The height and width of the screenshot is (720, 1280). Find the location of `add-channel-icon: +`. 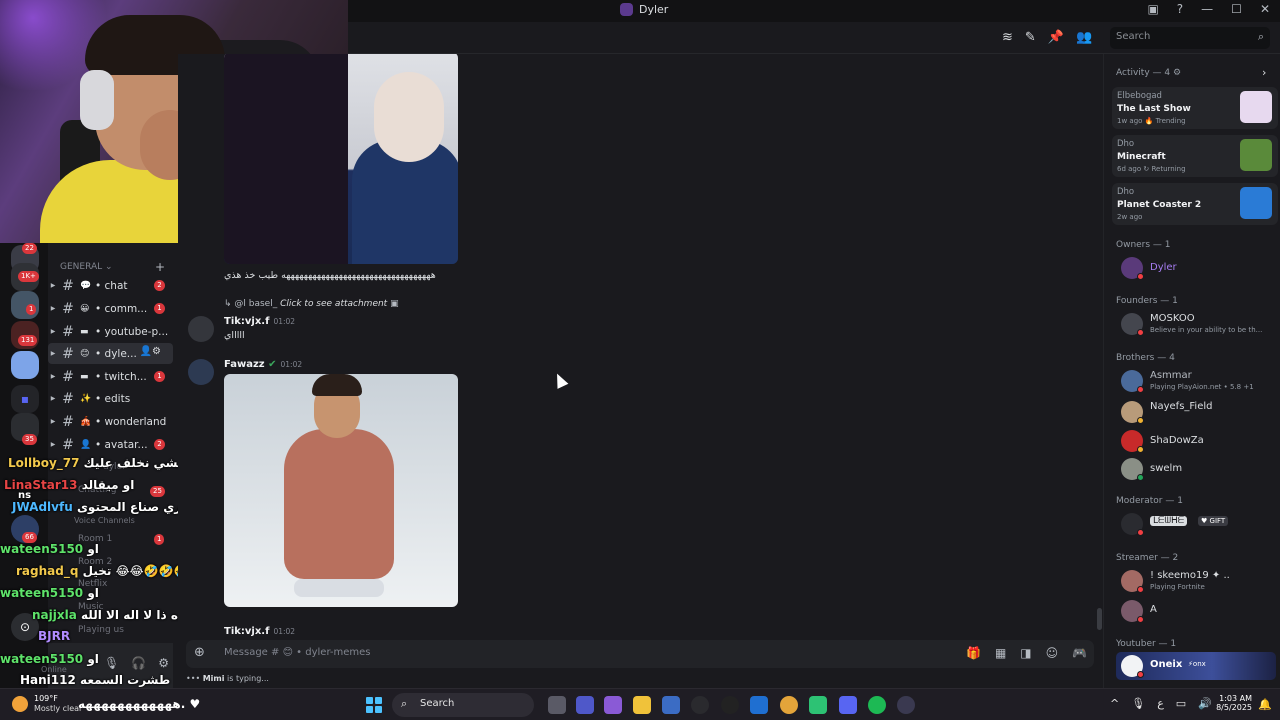

add-channel-icon: + is located at coordinates (160, 267).